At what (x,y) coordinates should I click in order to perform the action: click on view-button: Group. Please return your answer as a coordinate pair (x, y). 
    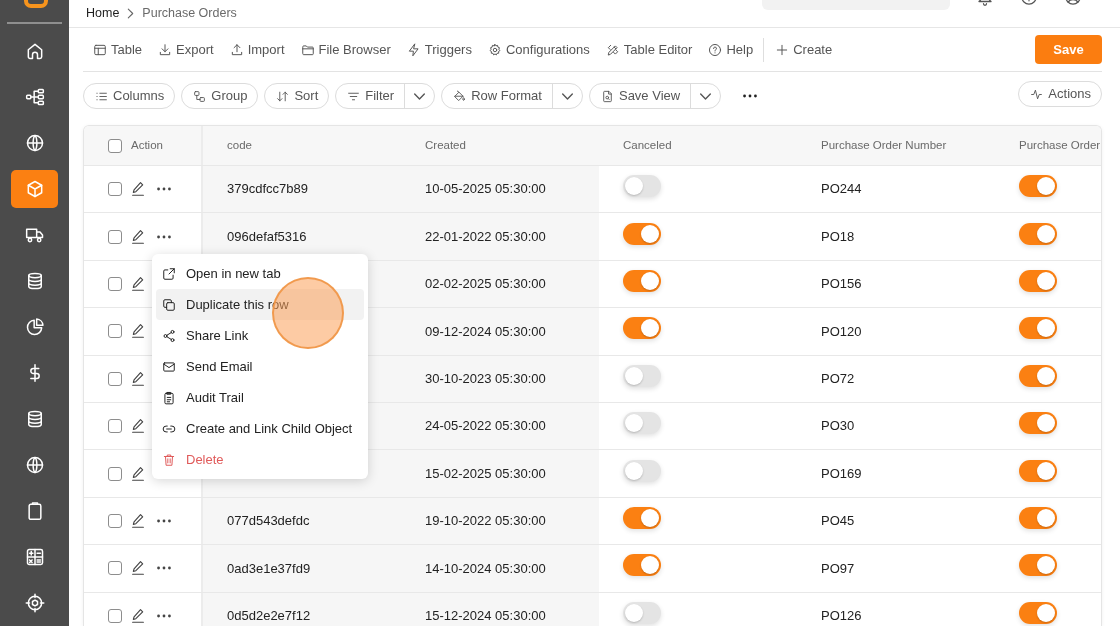
    Looking at the image, I should click on (220, 96).